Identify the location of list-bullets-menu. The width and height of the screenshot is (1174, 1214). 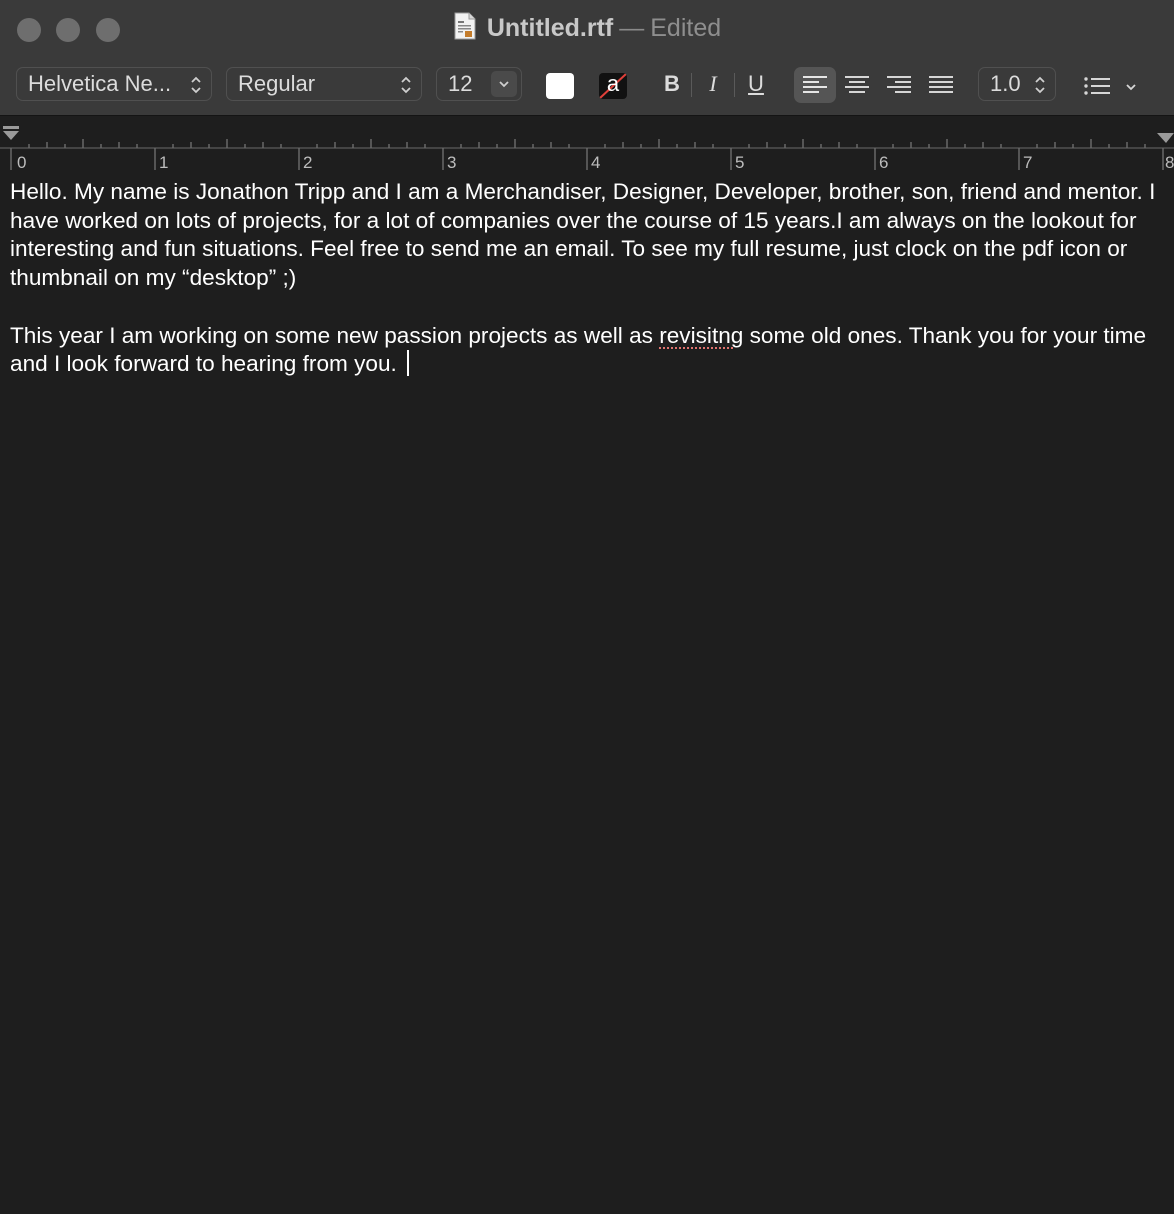
(1112, 85).